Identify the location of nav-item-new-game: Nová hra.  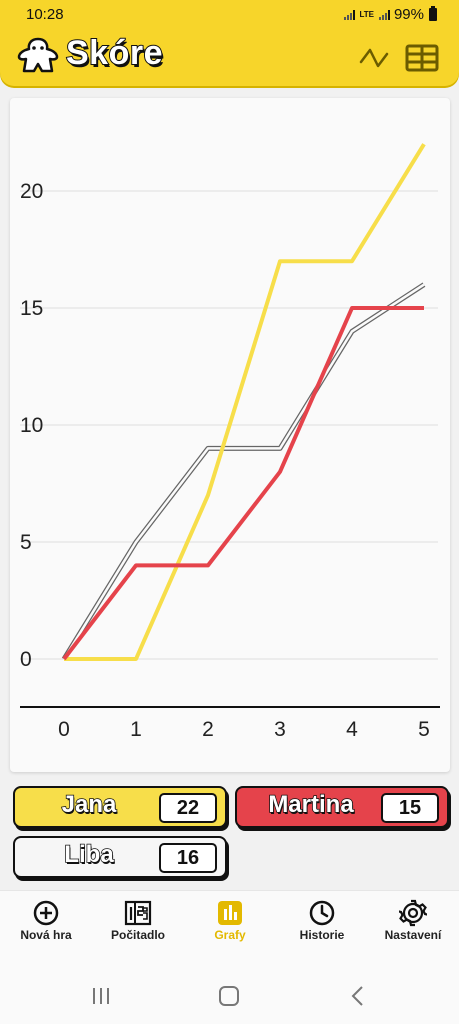
(46, 929).